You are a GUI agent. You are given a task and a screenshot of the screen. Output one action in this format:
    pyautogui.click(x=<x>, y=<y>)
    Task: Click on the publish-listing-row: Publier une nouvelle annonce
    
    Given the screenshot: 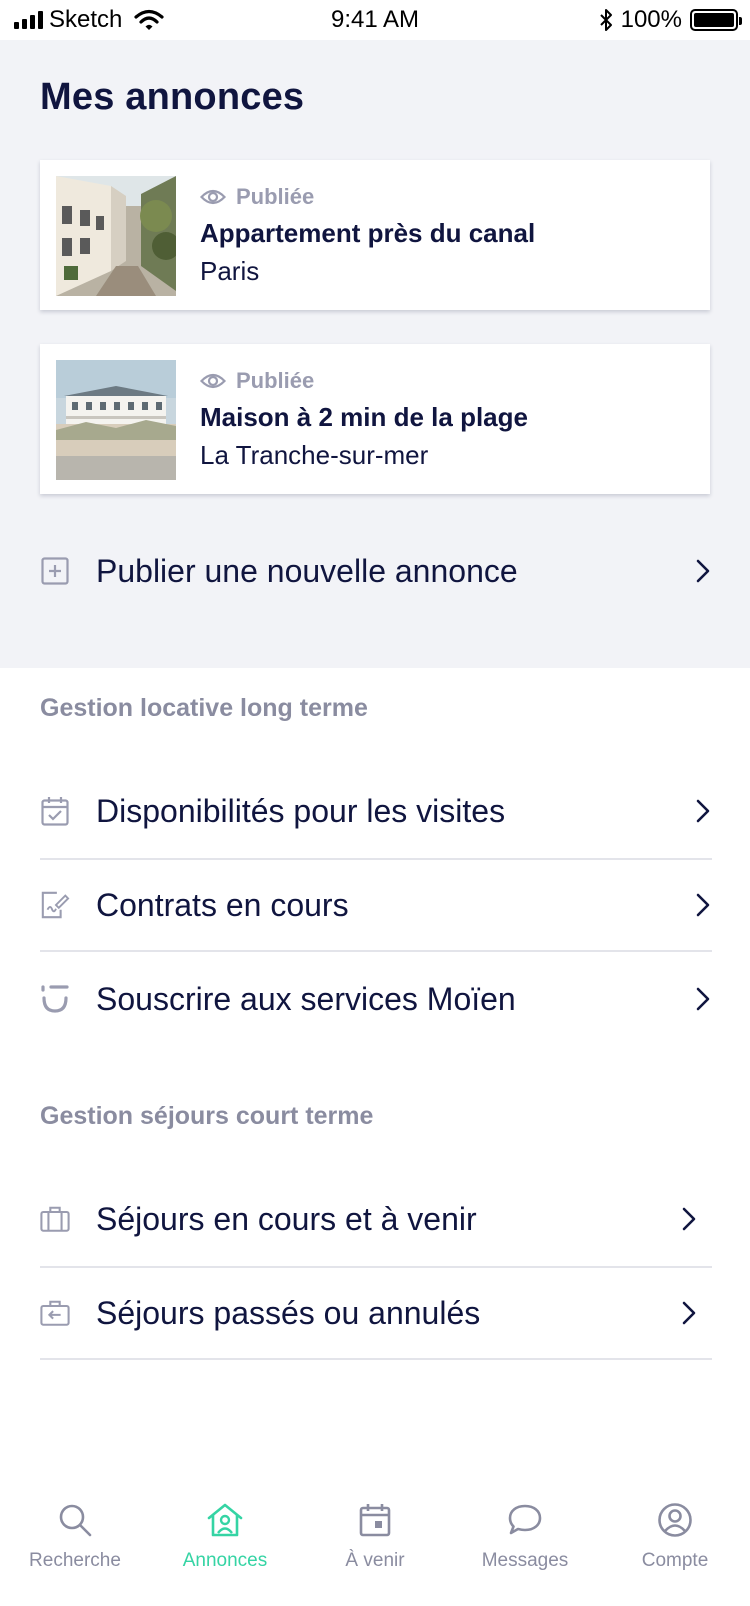 What is the action you would take?
    pyautogui.click(x=376, y=571)
    